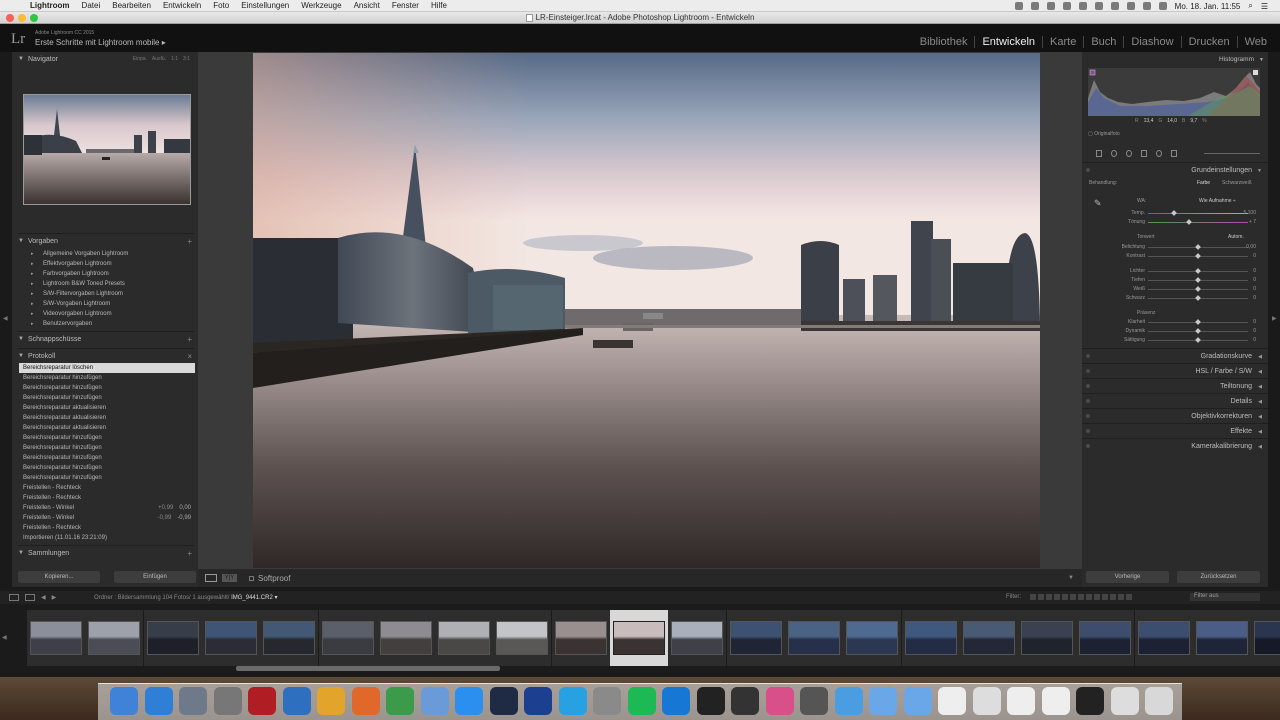 The image size is (1280, 720). Describe the element at coordinates (1175, 355) in the screenshot. I see `develop-section-header: Gradationskurve ◀` at that location.